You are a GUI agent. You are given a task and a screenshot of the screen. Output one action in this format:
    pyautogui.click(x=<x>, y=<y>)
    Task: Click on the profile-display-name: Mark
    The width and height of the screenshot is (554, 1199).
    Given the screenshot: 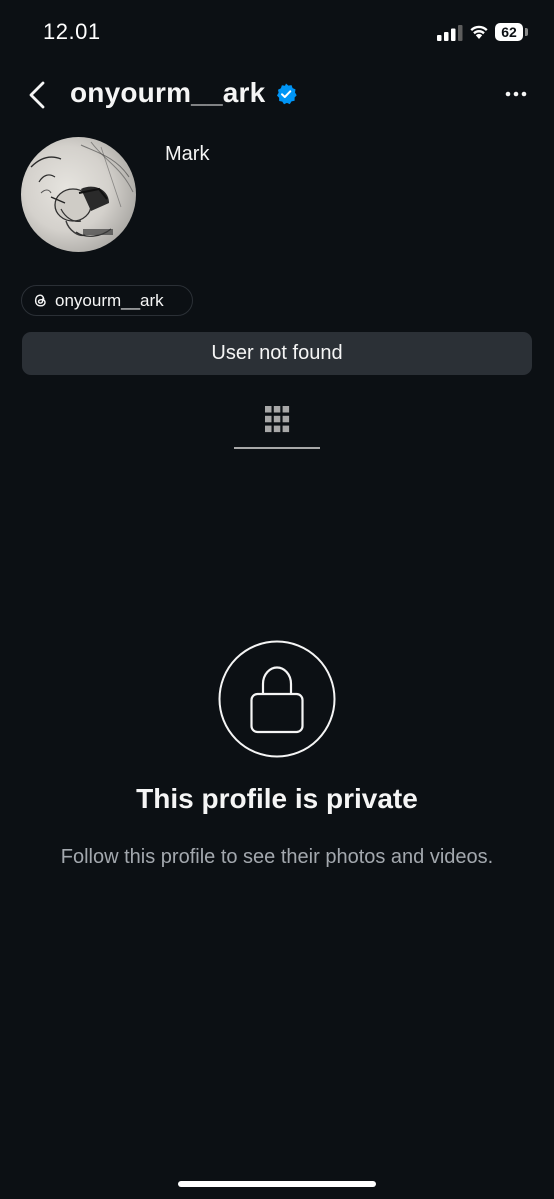 What is the action you would take?
    pyautogui.click(x=187, y=154)
    